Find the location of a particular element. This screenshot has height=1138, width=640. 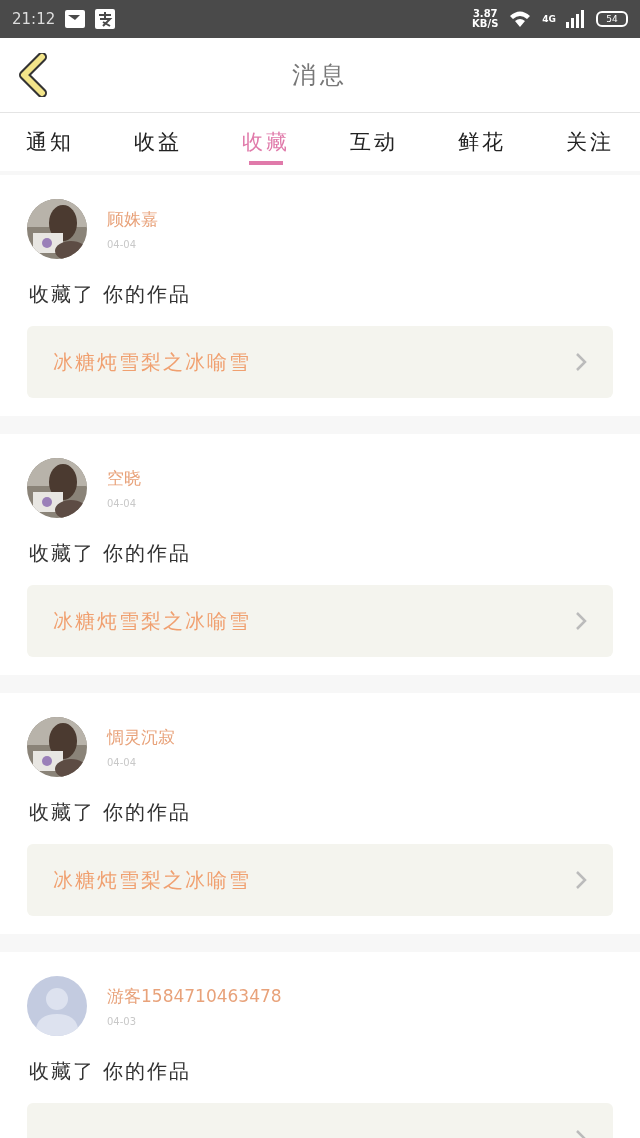

tab: 收益 is located at coordinates (158, 142).